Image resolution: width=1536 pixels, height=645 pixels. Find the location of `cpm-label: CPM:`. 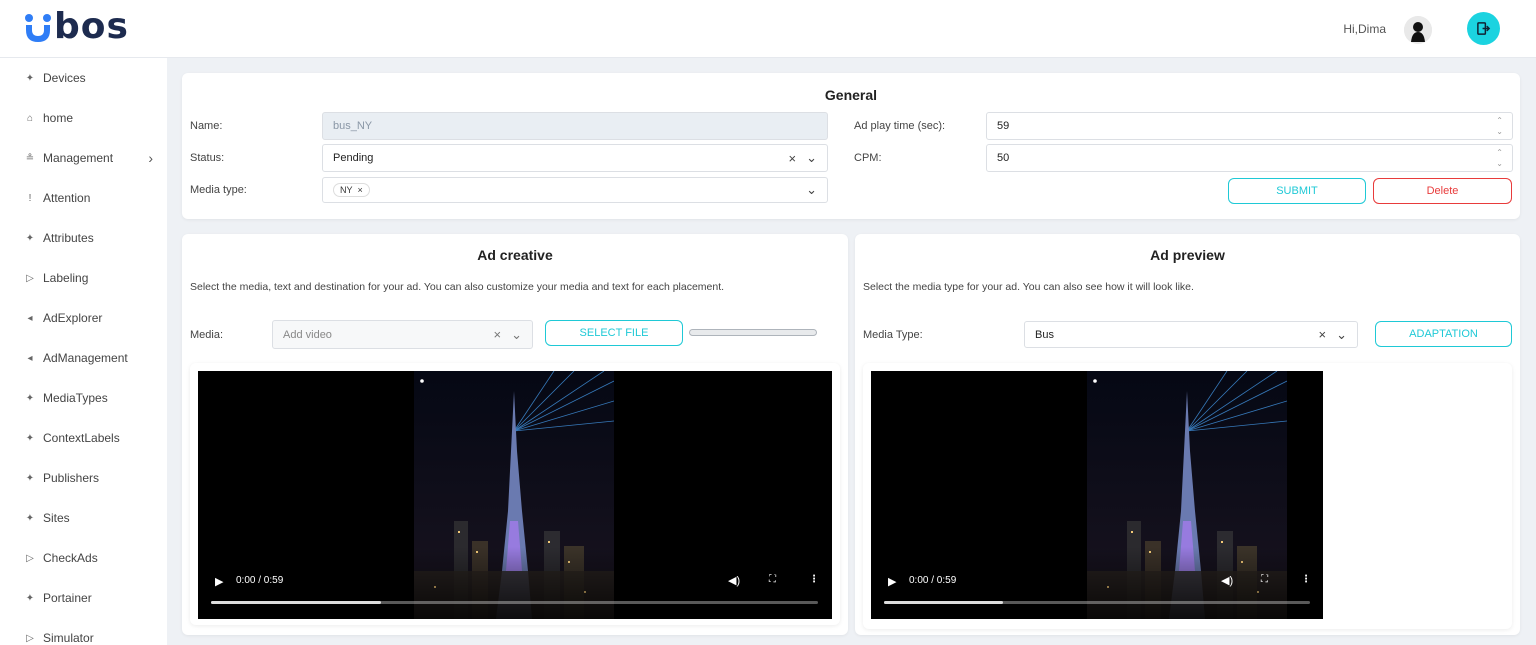

cpm-label: CPM: is located at coordinates (868, 158).